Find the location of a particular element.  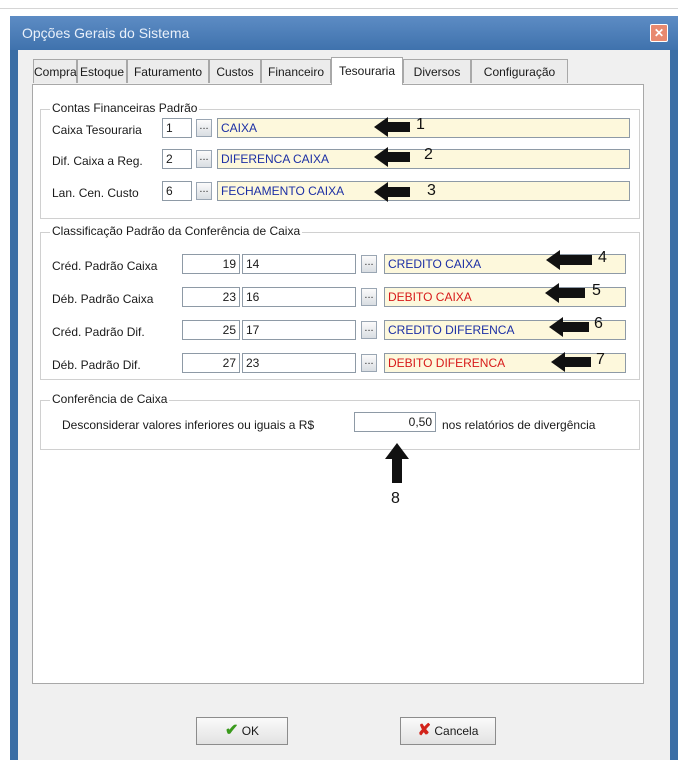

tab-financeiro: Financeiro is located at coordinates (296, 71).